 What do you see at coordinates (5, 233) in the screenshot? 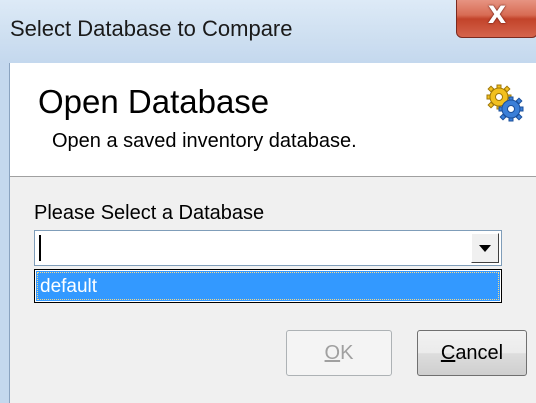
I see `window-frame` at bounding box center [5, 233].